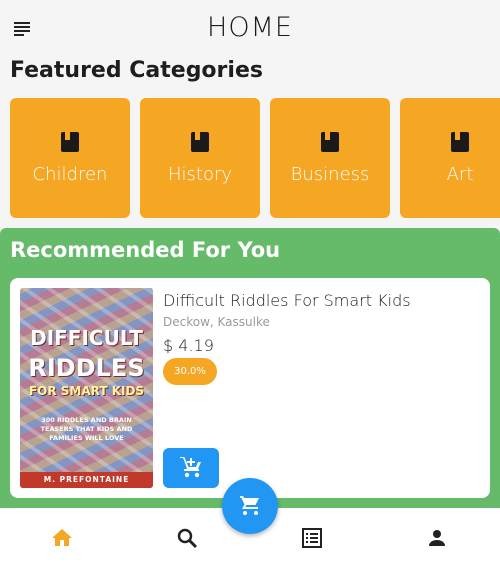 The image size is (500, 566). What do you see at coordinates (70, 174) in the screenshot?
I see `category-label: Children` at bounding box center [70, 174].